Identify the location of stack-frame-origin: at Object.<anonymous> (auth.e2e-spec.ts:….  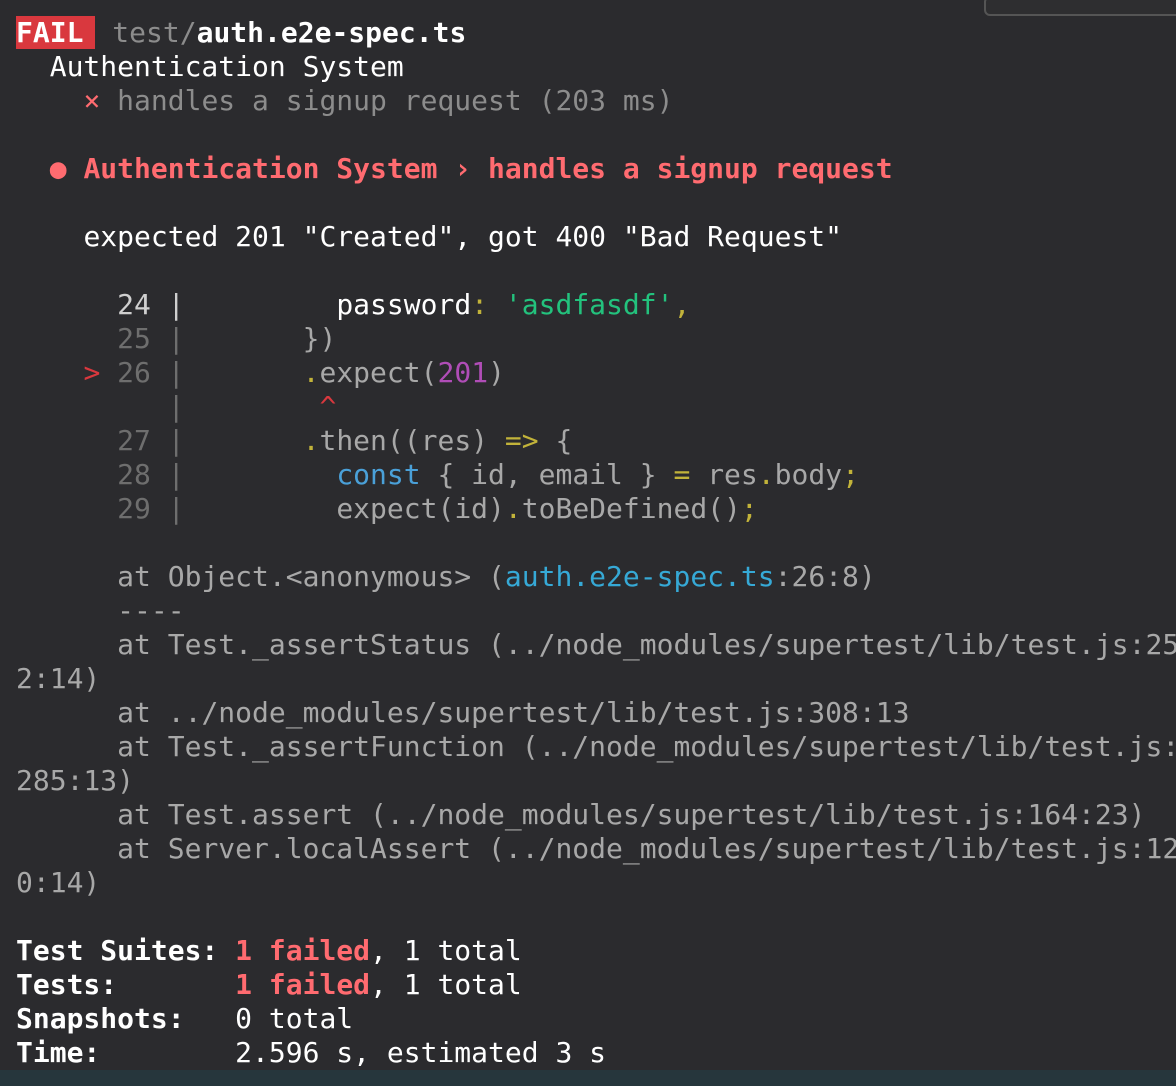
(496, 576).